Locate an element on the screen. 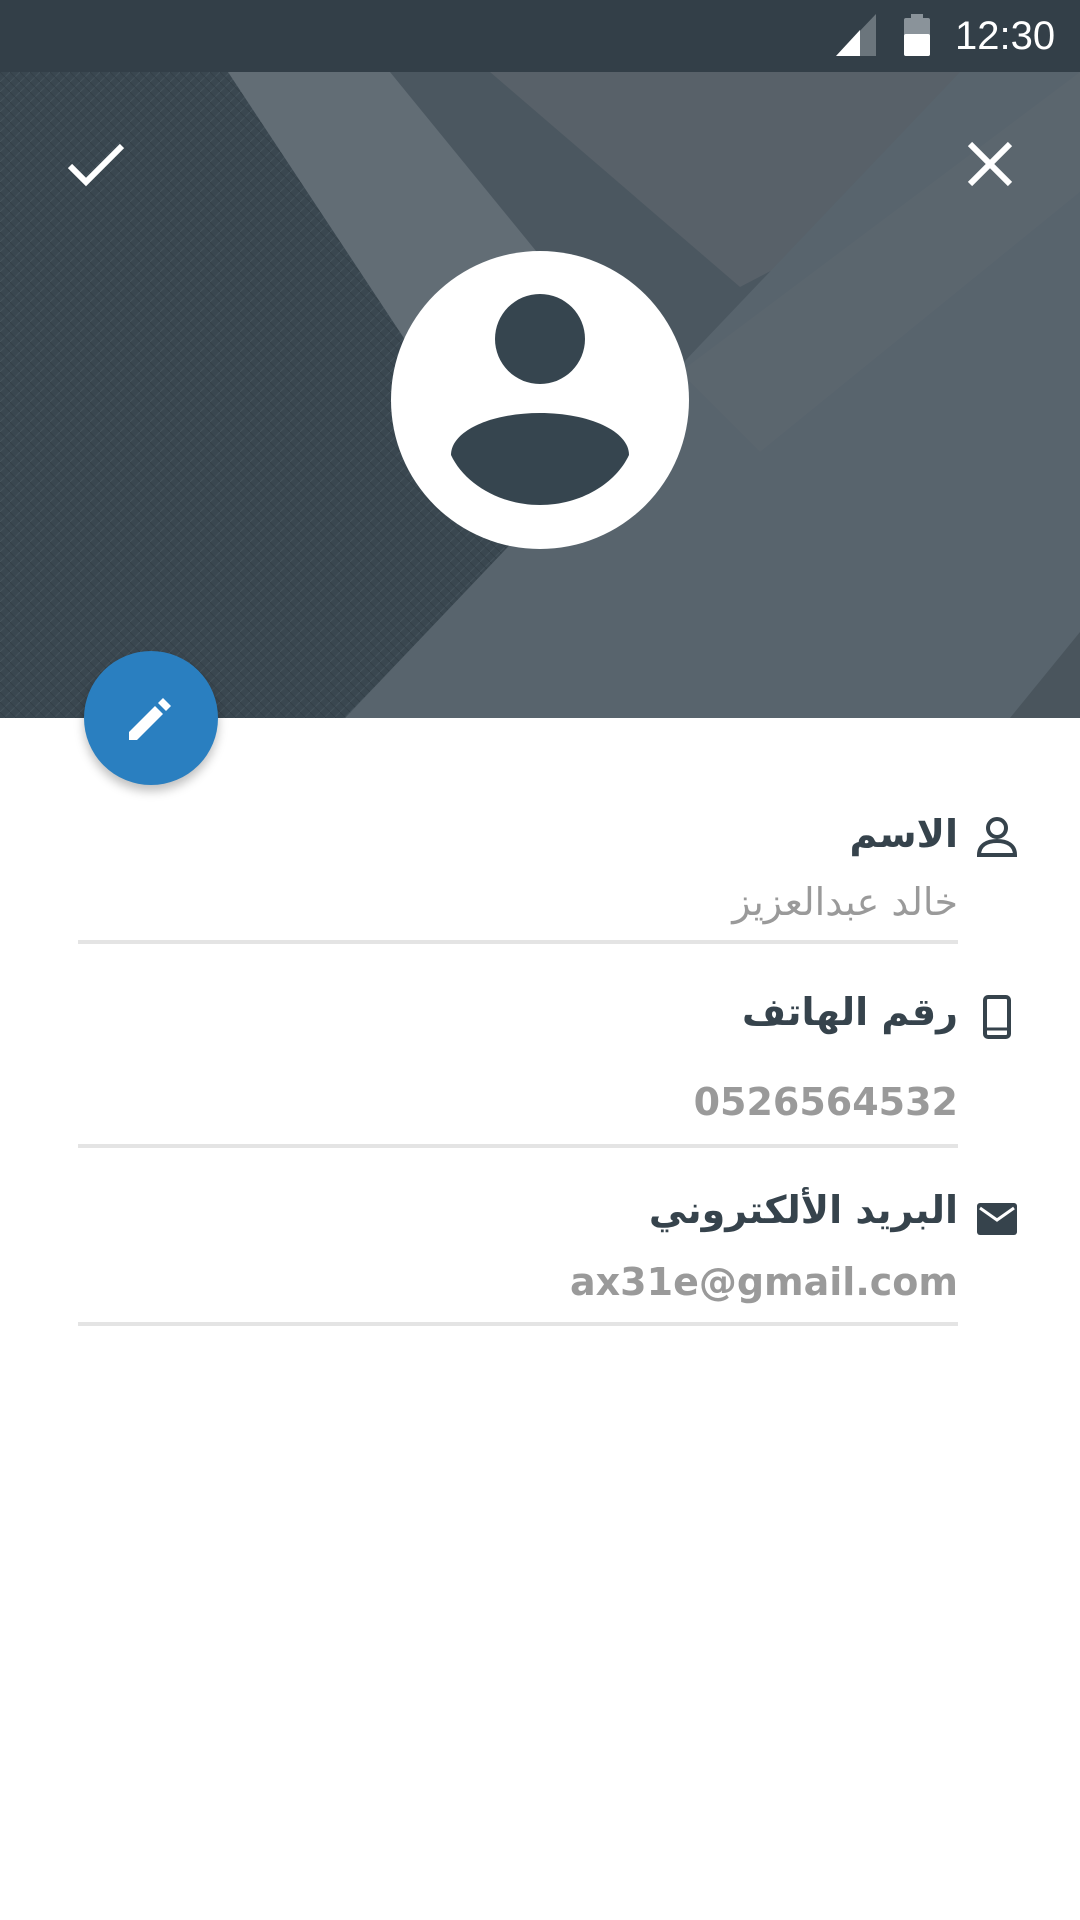 Image resolution: width=1080 pixels, height=1920 pixels. email-label: البريد الألكتروني is located at coordinates (803, 1210).